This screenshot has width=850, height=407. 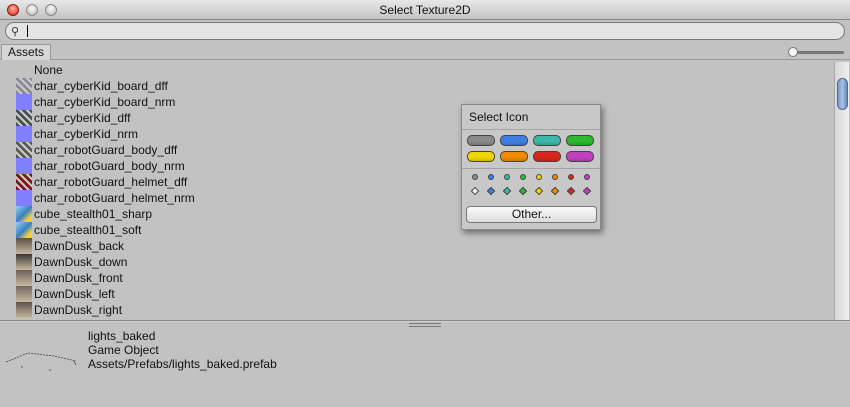 What do you see at coordinates (26, 52) in the screenshot?
I see `tab-assets: Assets` at bounding box center [26, 52].